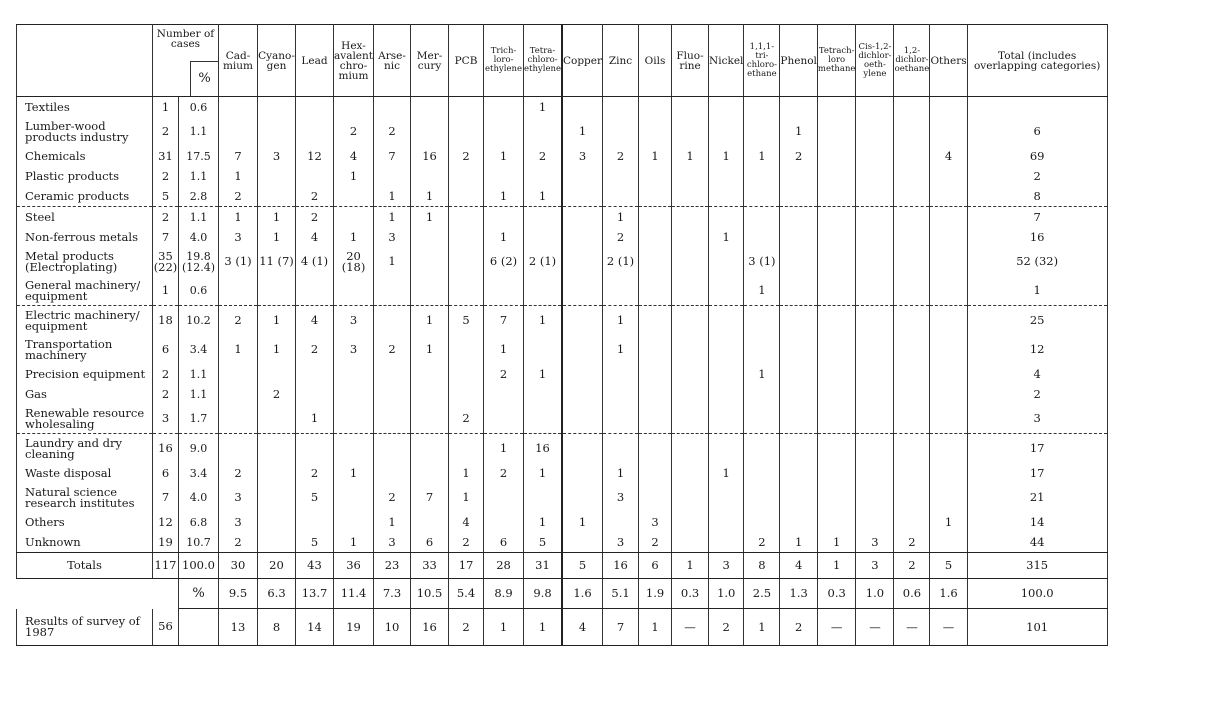  Describe the element at coordinates (314, 593) in the screenshot. I see `cell-value: 13.7` at that location.